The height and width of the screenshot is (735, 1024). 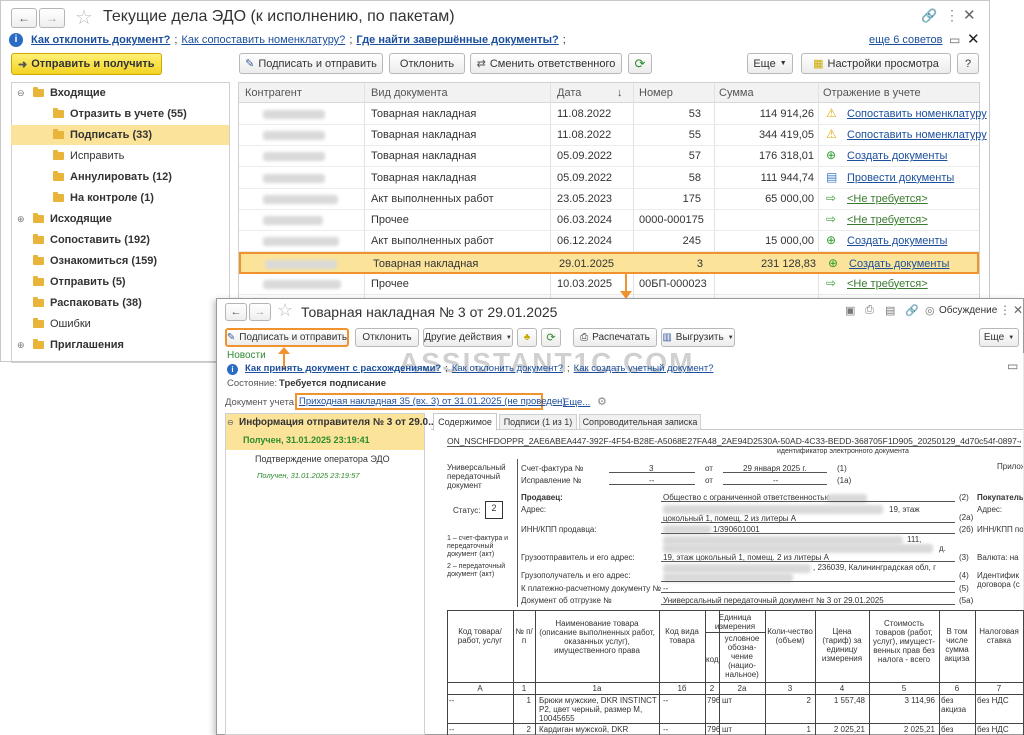 What do you see at coordinates (86, 64) in the screenshot?
I see `send-receive-button: ➜ Отправить и получить` at bounding box center [86, 64].